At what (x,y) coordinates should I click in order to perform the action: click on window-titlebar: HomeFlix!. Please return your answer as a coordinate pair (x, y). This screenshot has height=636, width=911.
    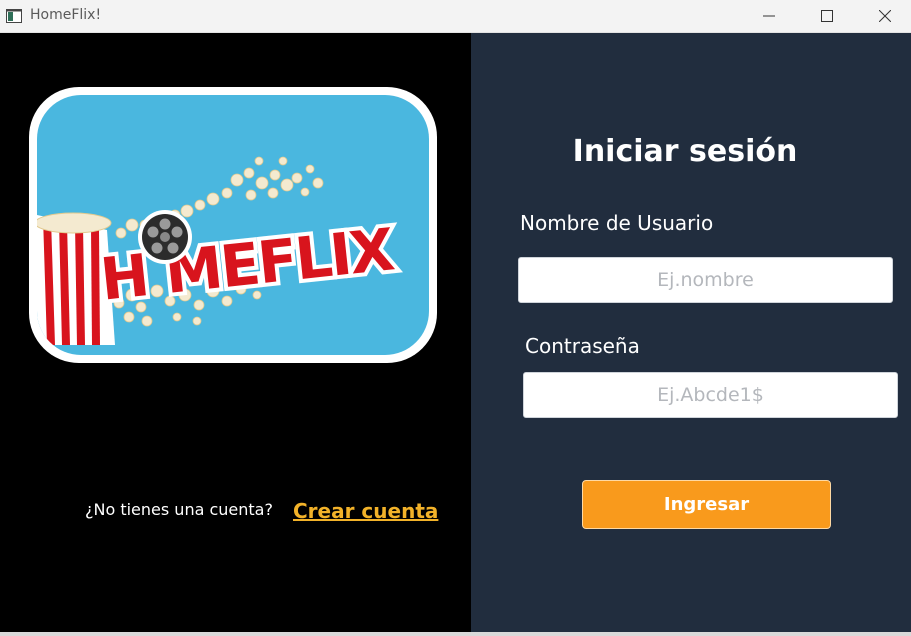
    Looking at the image, I should click on (455, 16).